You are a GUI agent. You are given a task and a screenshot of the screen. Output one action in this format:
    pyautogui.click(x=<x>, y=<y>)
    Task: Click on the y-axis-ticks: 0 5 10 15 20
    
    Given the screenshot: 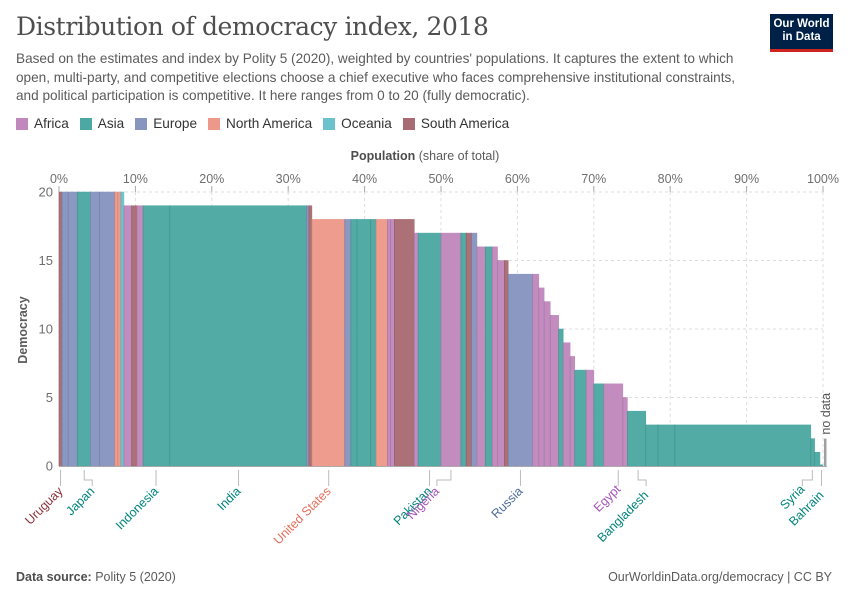 What is the action you would take?
    pyautogui.click(x=46, y=329)
    